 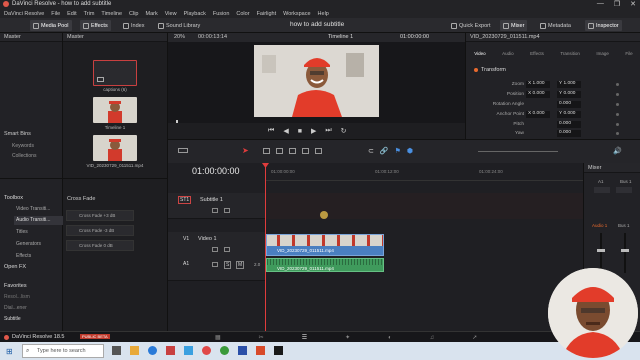 I want to click on mute-button: M, so click(x=240, y=265).